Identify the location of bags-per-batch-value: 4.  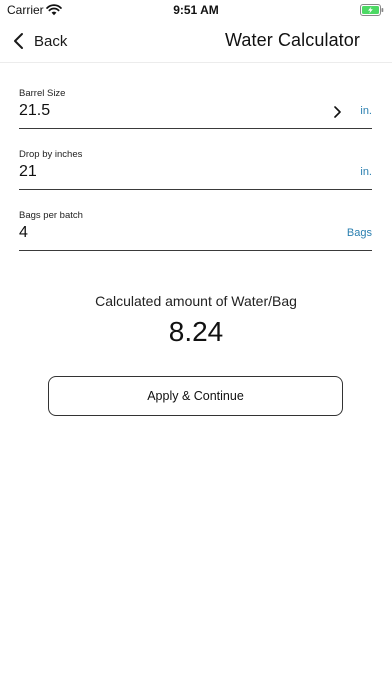
(23, 233).